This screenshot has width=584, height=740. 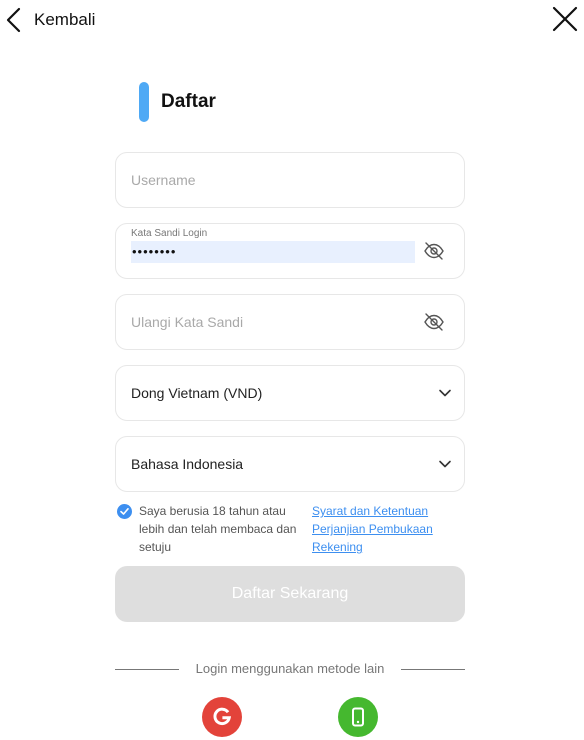 I want to click on password-input: ••••••••, so click(x=273, y=252).